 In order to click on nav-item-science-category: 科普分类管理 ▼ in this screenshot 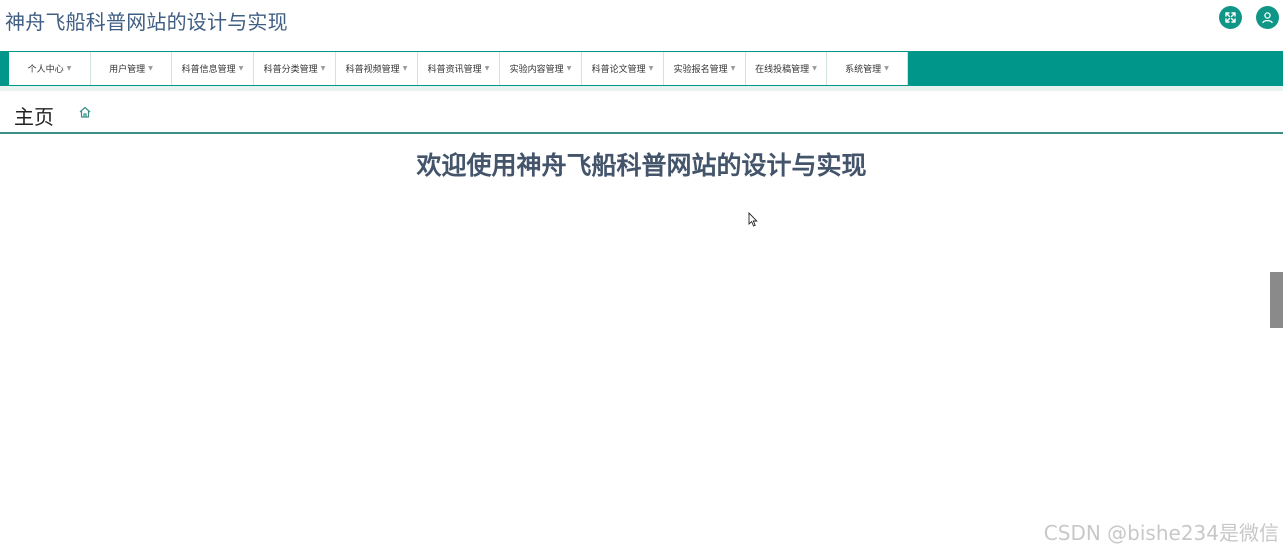, I will do `click(295, 68)`.